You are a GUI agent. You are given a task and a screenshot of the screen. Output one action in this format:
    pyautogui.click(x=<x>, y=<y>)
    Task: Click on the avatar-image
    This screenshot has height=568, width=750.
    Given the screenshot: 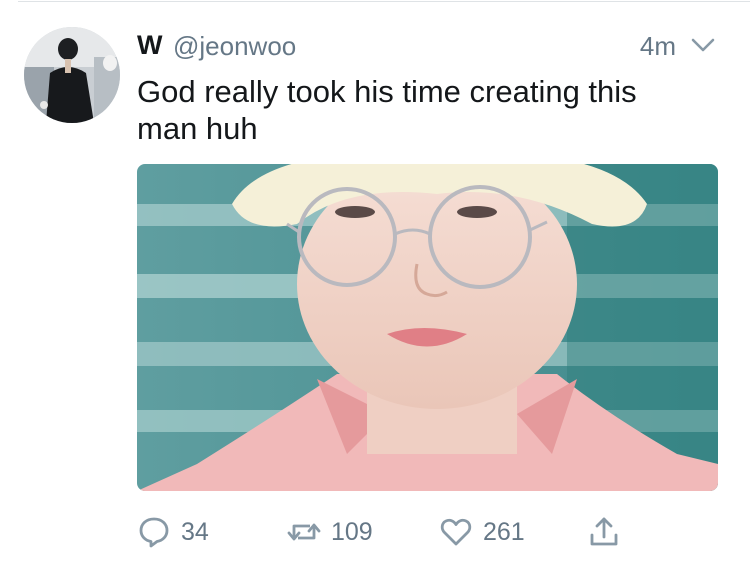 What is the action you would take?
    pyautogui.click(x=72, y=75)
    